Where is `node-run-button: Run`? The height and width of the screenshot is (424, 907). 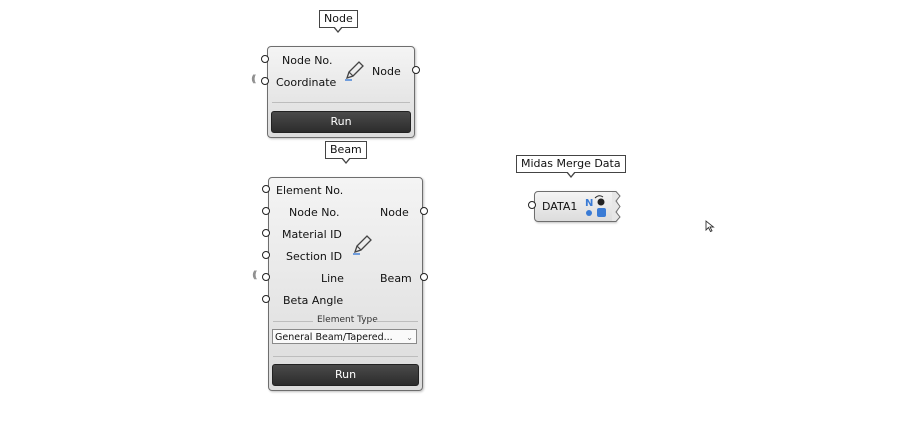
node-run-button: Run is located at coordinates (341, 122).